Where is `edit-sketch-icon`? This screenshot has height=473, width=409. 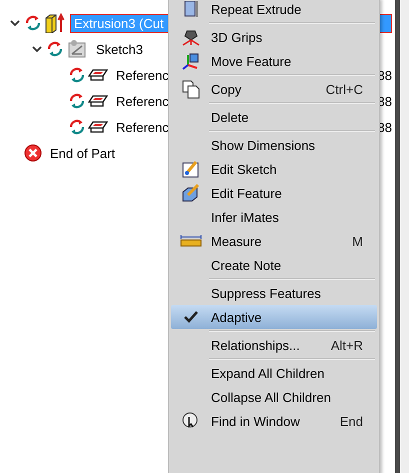 edit-sketch-icon is located at coordinates (191, 169).